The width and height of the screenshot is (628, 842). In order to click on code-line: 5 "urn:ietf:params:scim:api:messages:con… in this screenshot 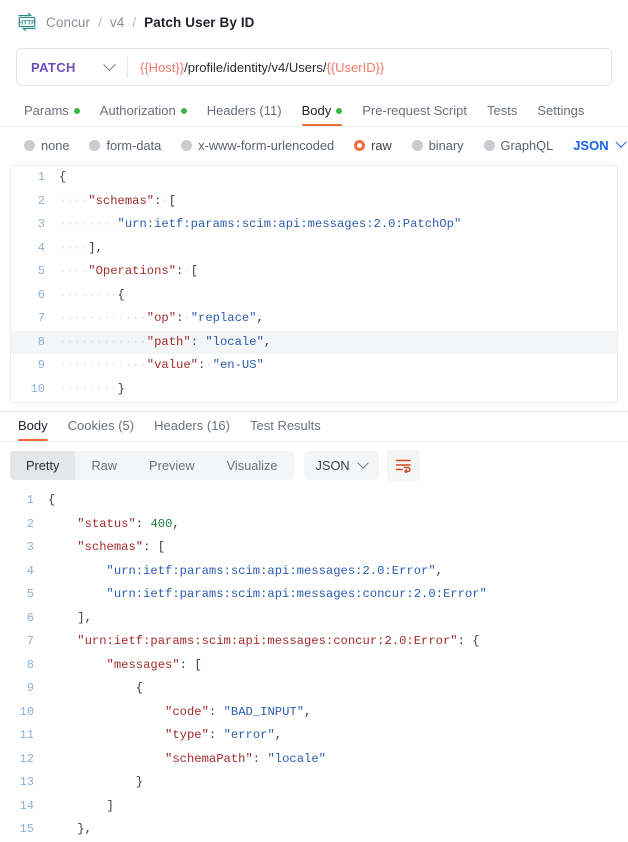, I will do `click(314, 595)`.